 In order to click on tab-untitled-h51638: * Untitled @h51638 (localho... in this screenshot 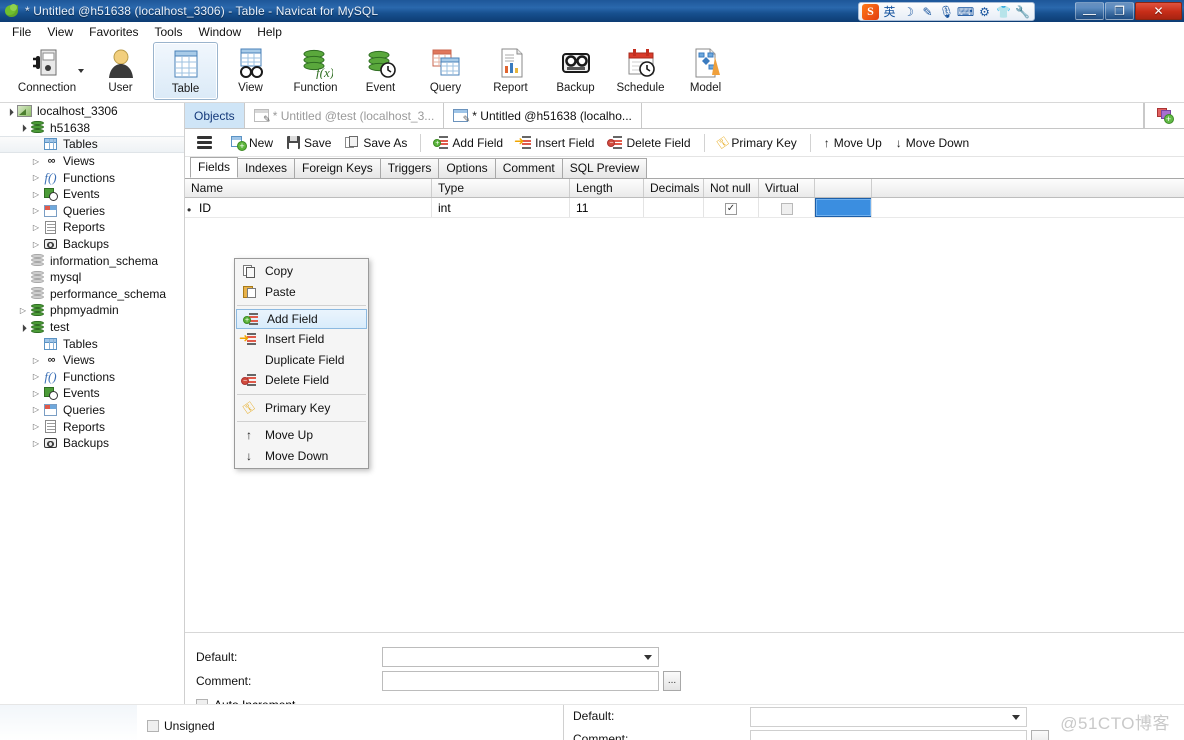, I will do `click(543, 115)`.